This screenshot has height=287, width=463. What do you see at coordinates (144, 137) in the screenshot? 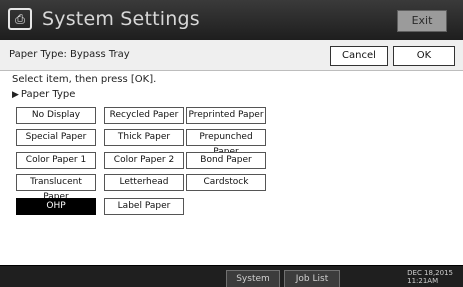
I see `option-thick-paper: Thick Paper` at bounding box center [144, 137].